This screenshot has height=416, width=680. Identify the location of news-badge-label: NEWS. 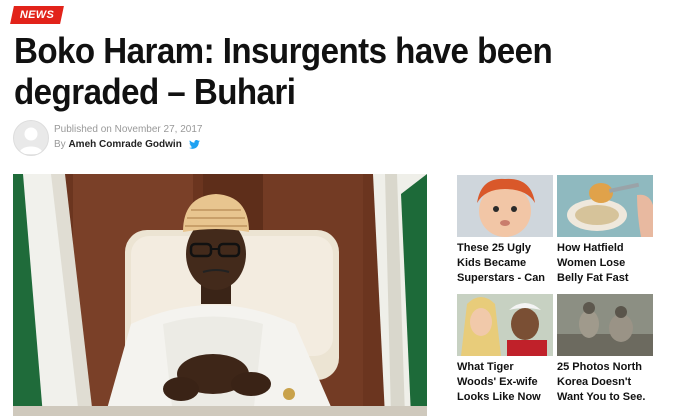
(37, 15).